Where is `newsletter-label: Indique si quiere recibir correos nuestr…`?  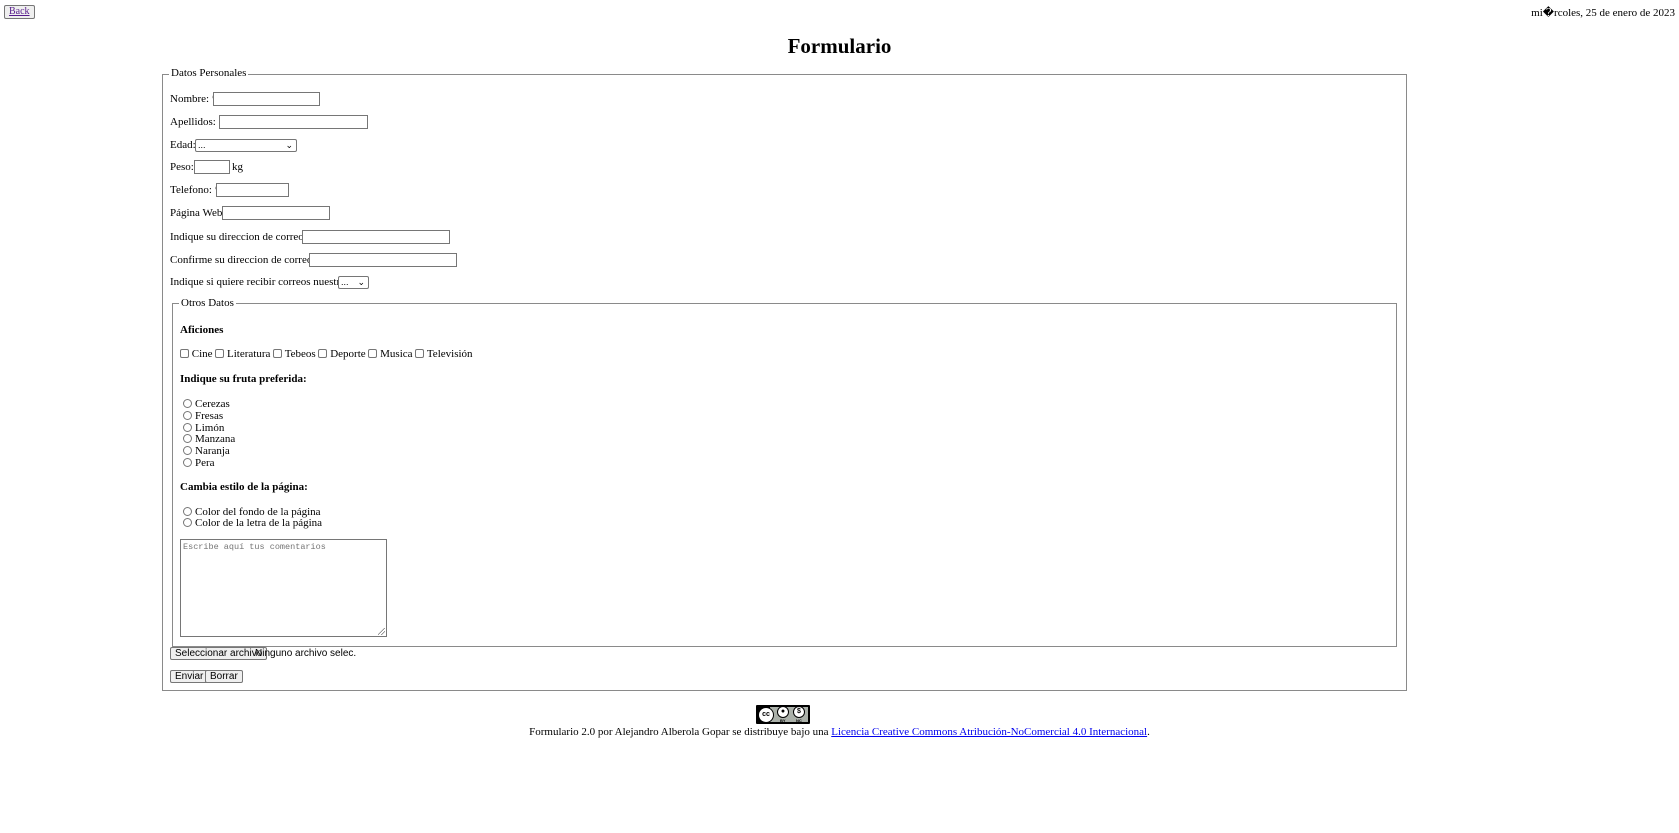
newsletter-label: Indique si quiere recibir correos nuestr… is located at coordinates (261, 282).